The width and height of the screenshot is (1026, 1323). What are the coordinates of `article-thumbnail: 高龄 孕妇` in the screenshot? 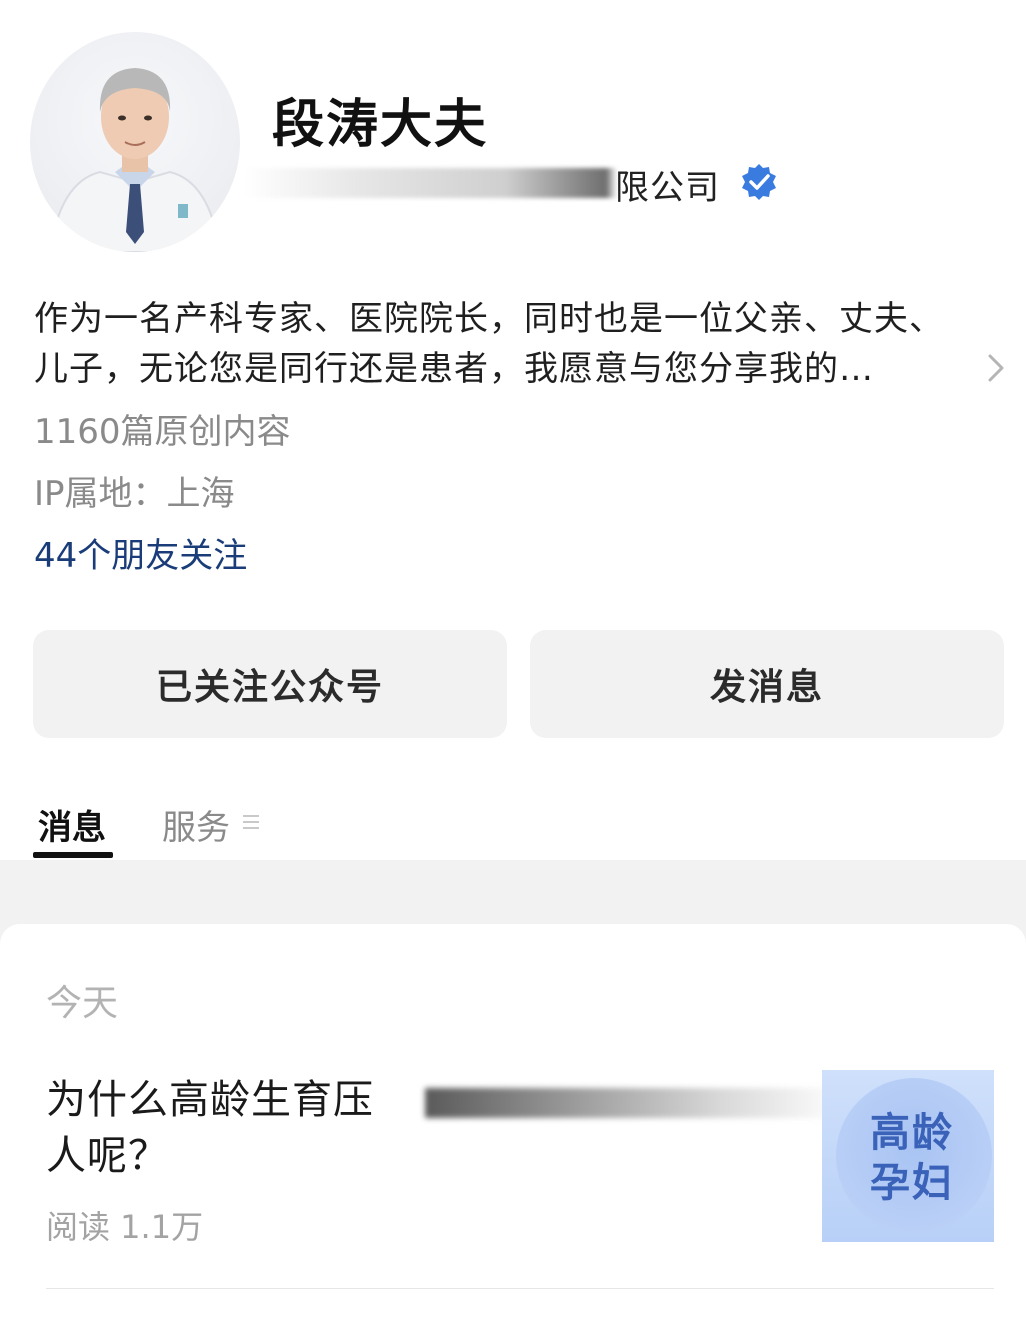 It's located at (908, 1156).